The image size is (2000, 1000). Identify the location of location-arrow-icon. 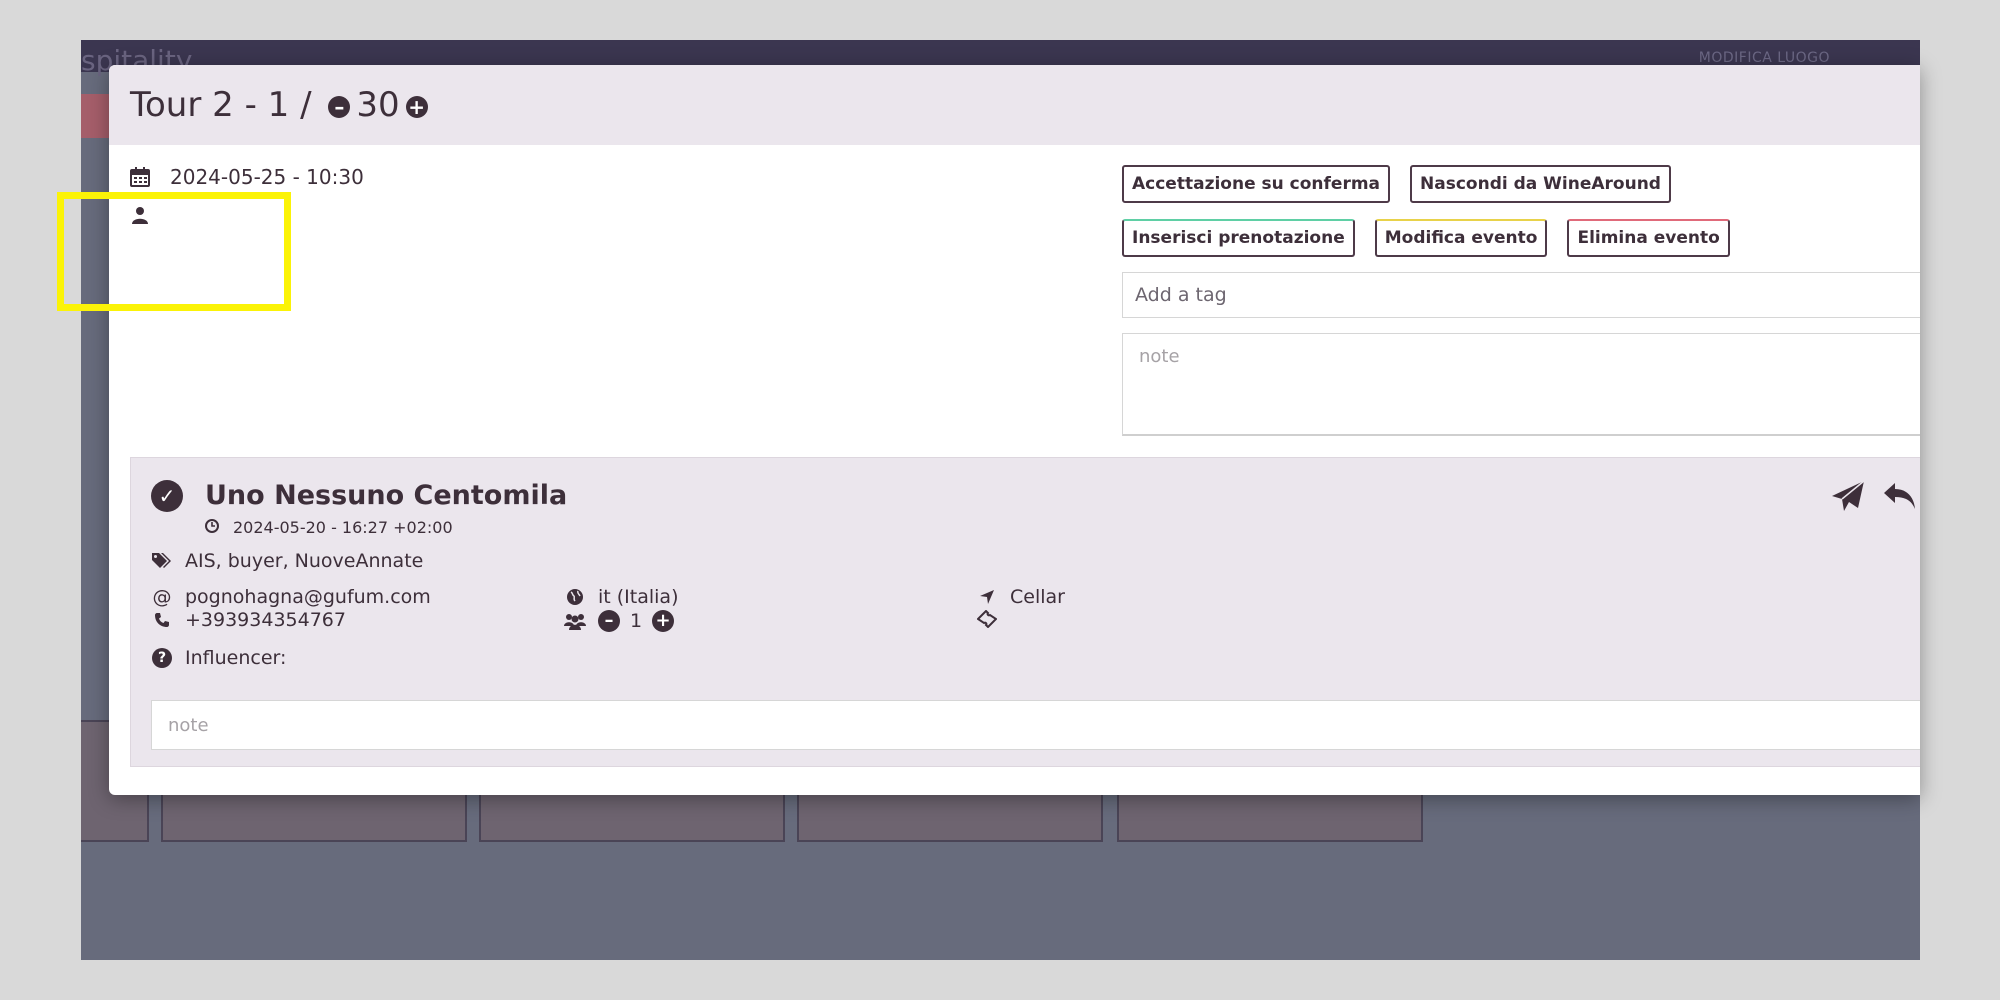
(987, 597).